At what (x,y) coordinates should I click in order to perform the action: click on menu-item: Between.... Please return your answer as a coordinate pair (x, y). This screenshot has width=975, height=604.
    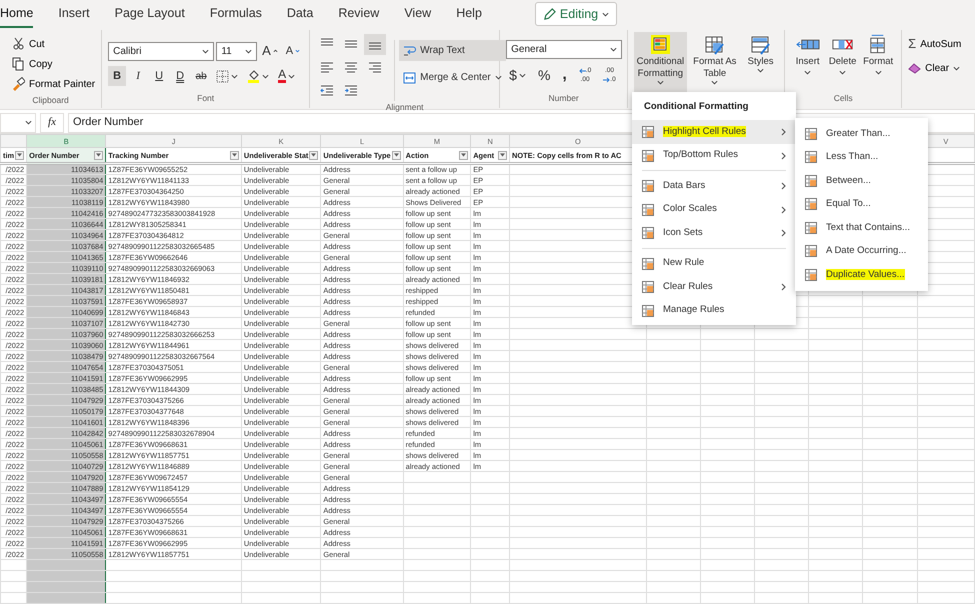
    Looking at the image, I should click on (861, 180).